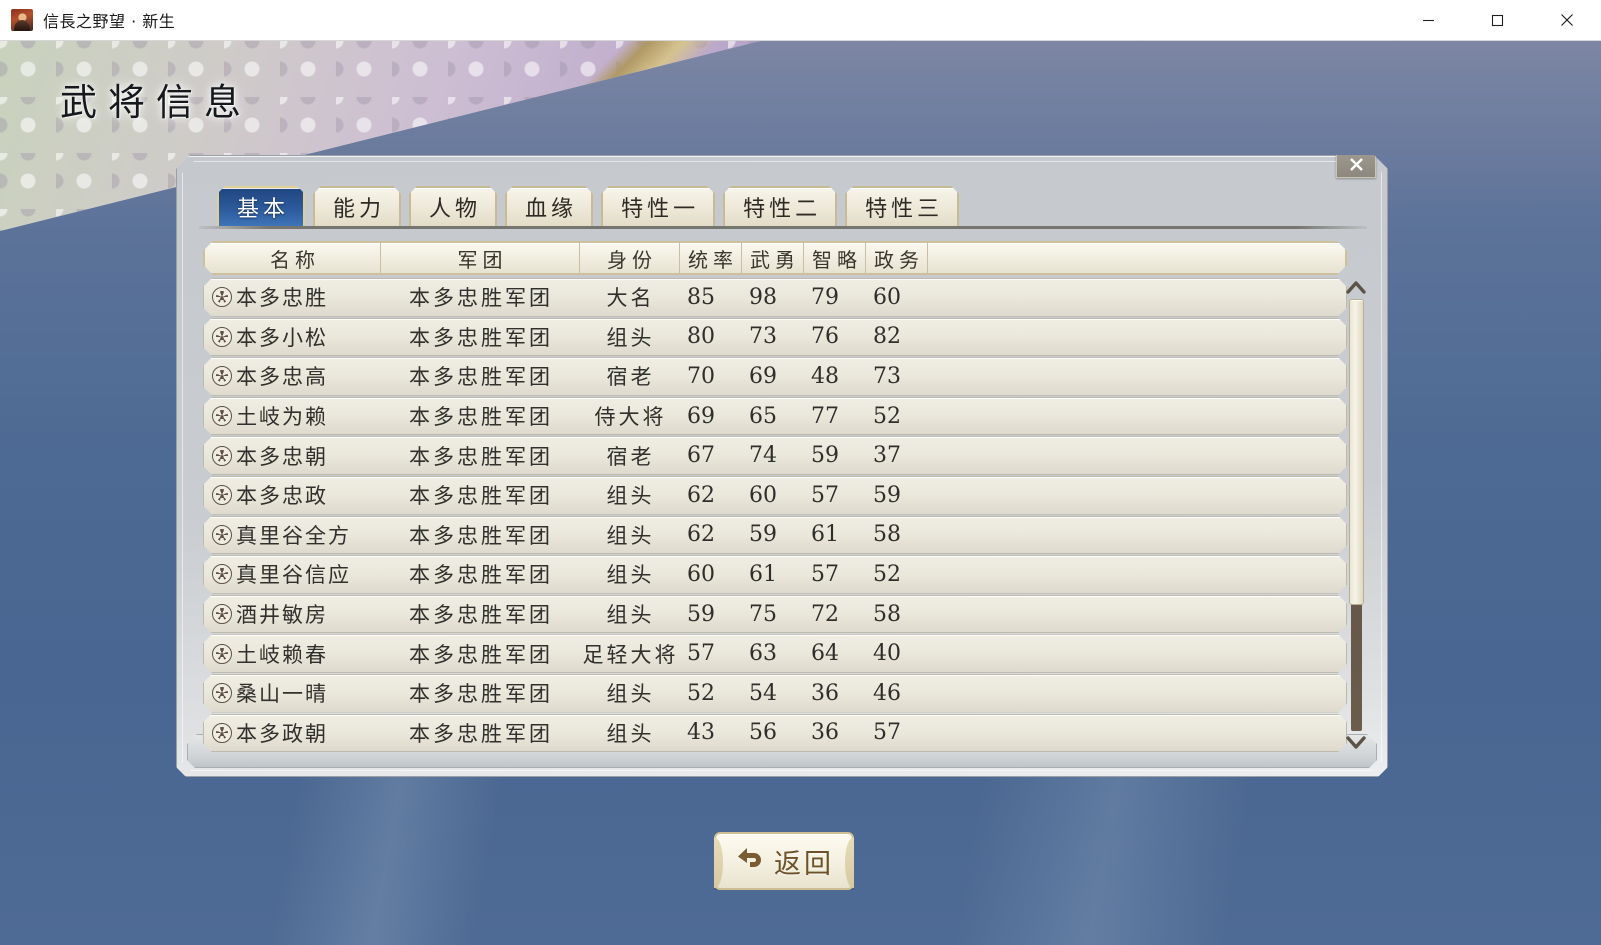 The image size is (1601, 945). I want to click on window-controls, so click(1497, 20).